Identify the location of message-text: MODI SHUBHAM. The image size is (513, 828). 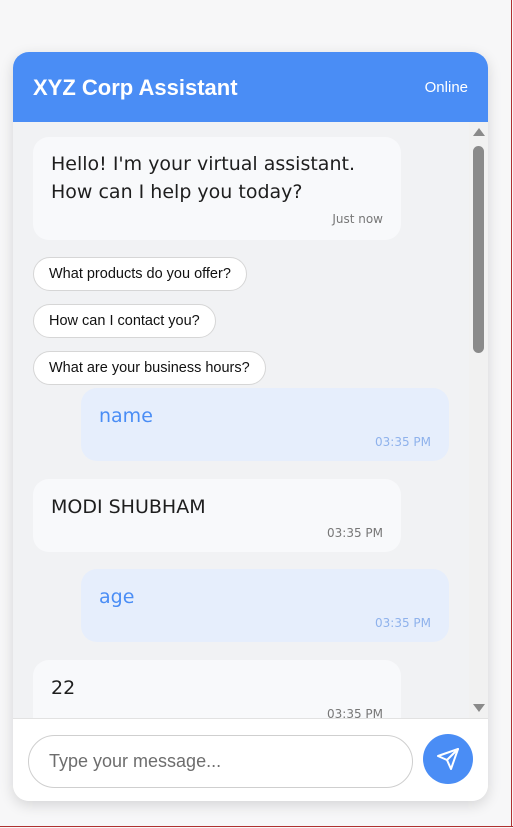
(128, 507).